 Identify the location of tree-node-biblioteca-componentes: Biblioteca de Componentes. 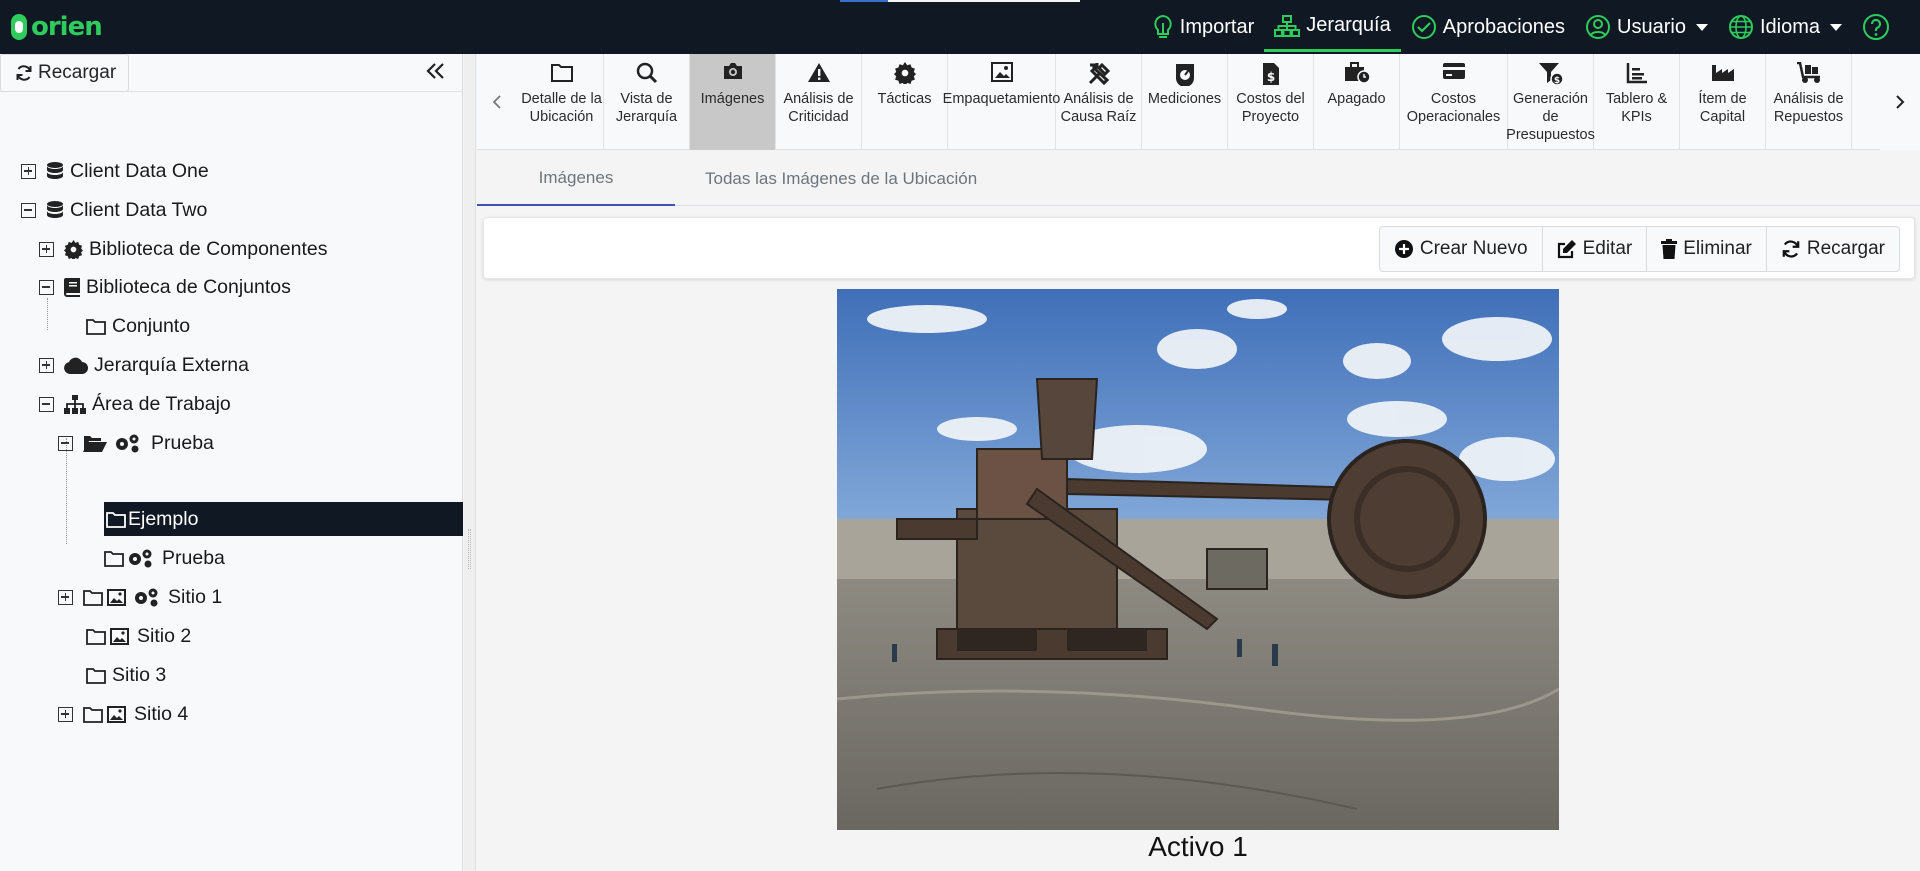
(183, 249).